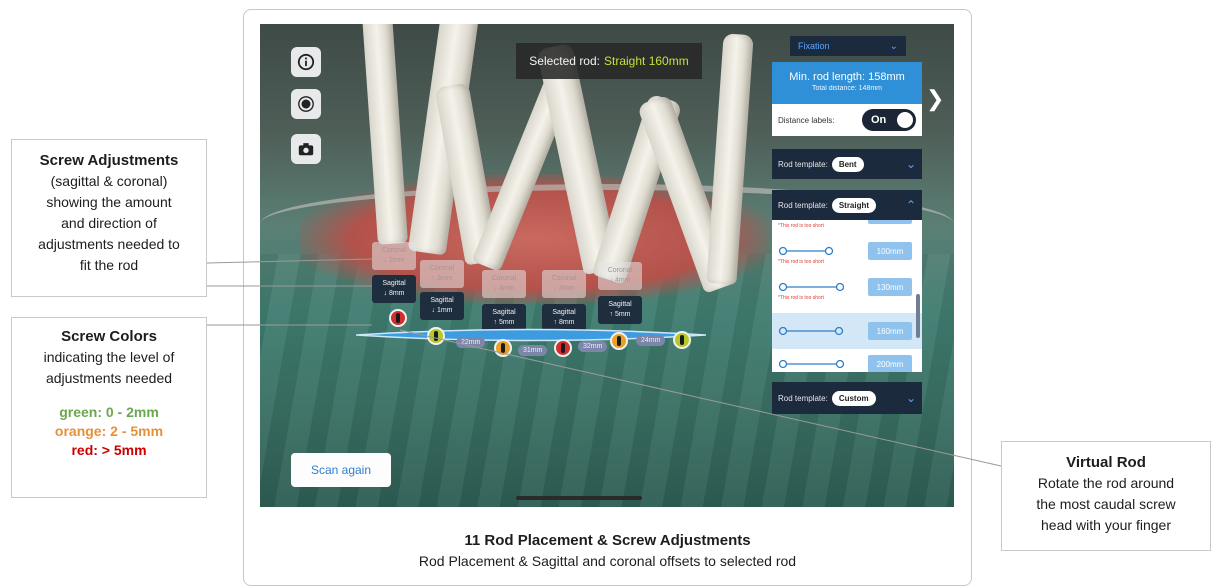 This screenshot has height=588, width=1216. Describe the element at coordinates (853, 398) in the screenshot. I see `template-pill: Custom` at that location.